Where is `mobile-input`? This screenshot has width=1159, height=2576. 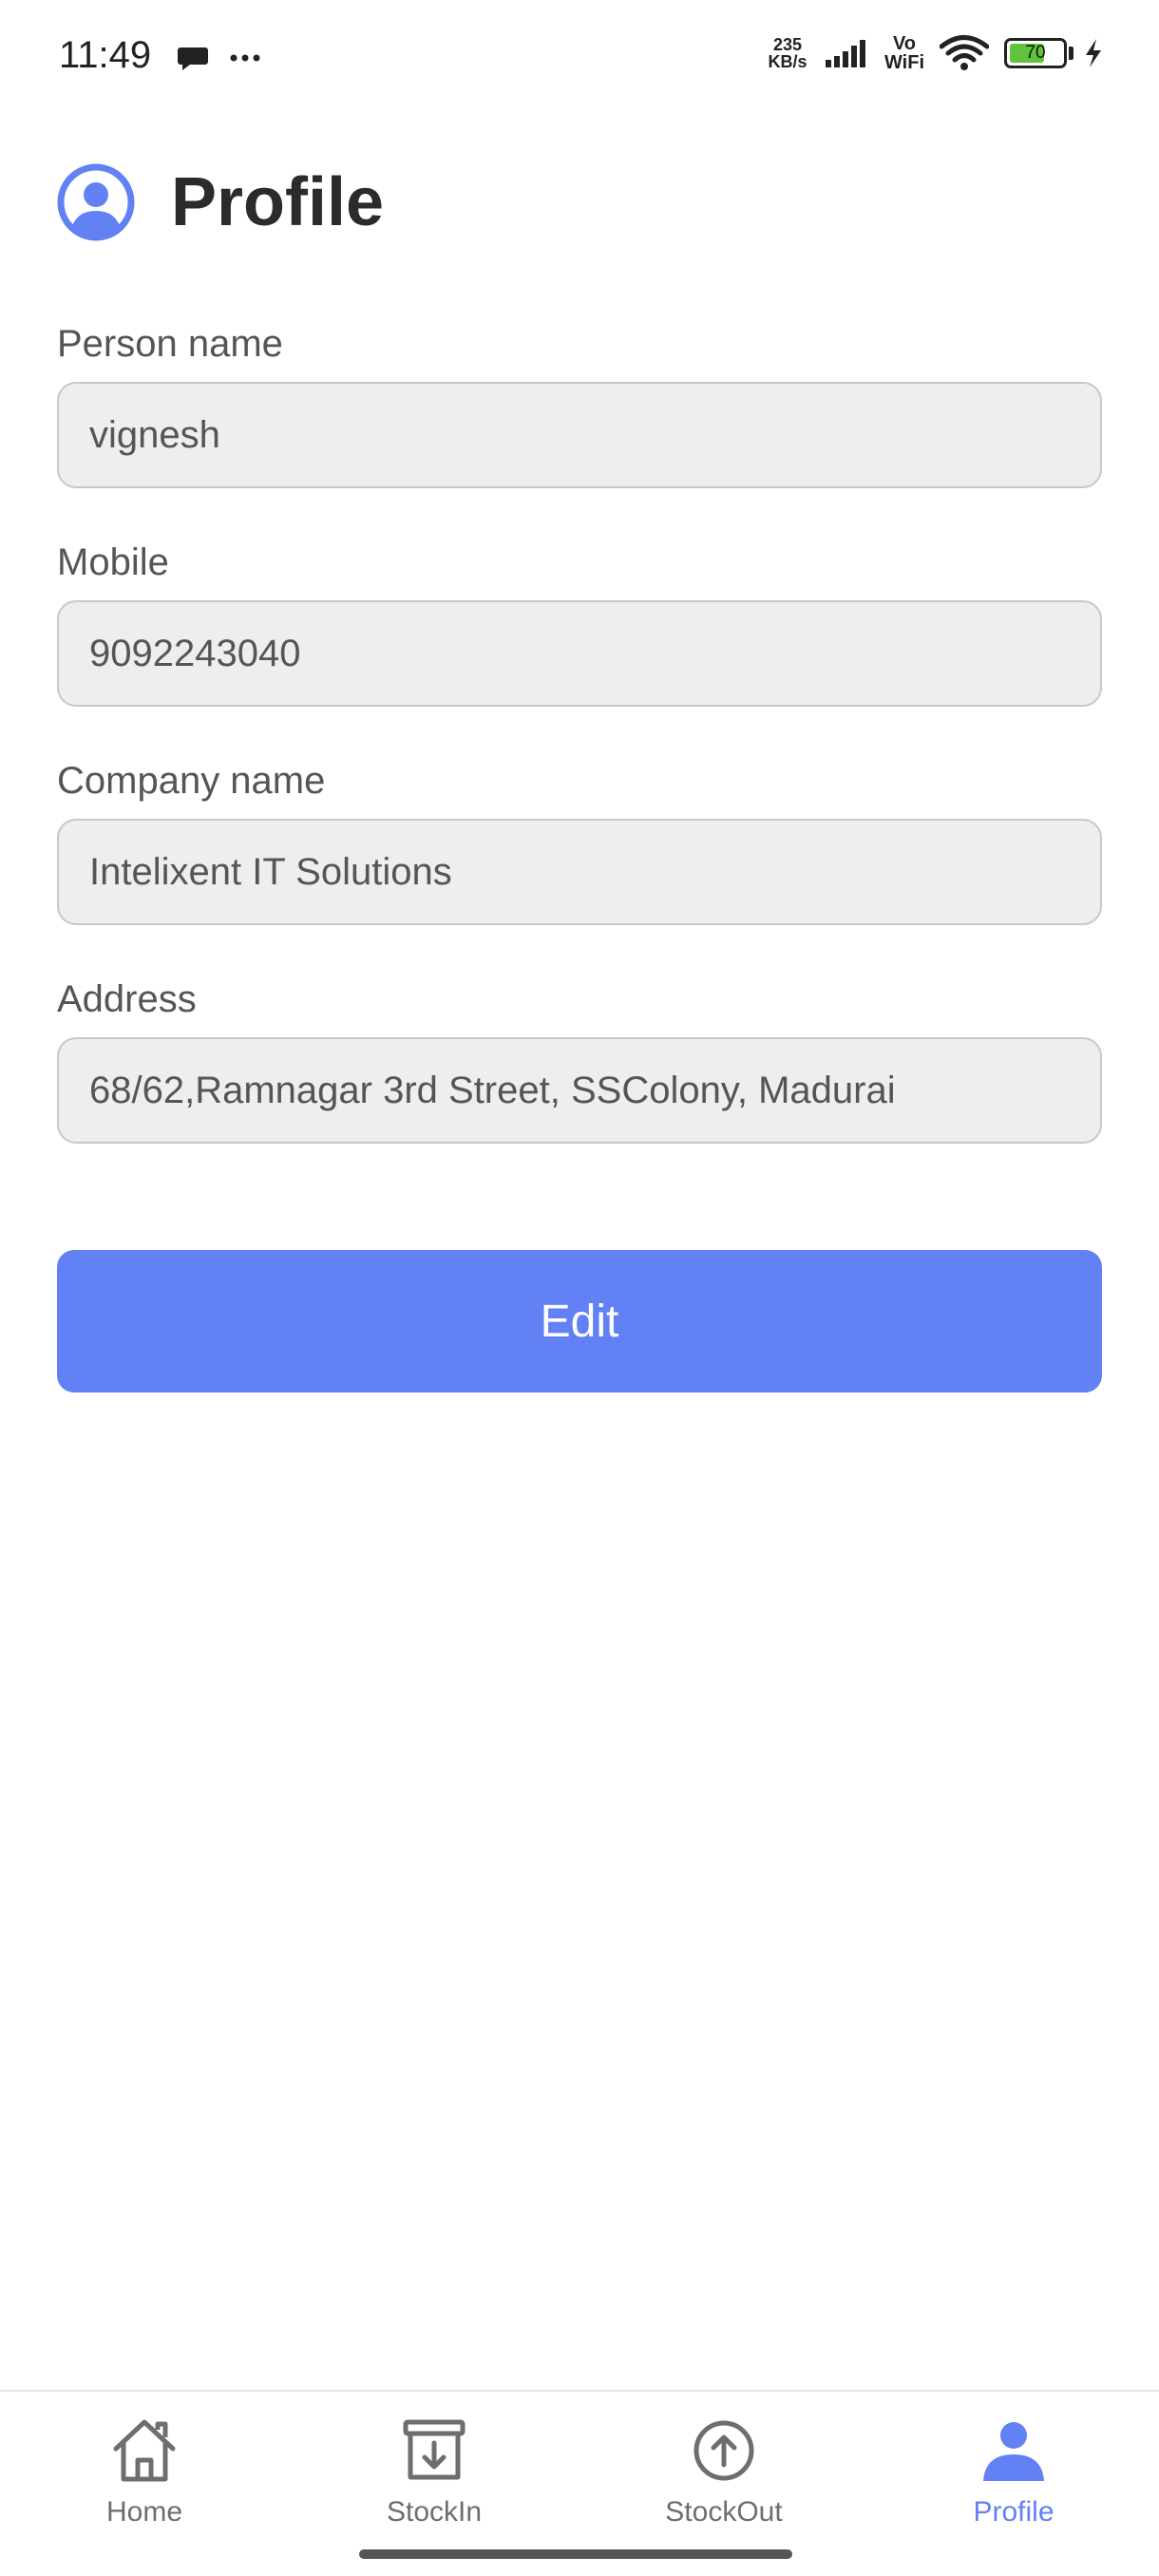 mobile-input is located at coordinates (579, 653).